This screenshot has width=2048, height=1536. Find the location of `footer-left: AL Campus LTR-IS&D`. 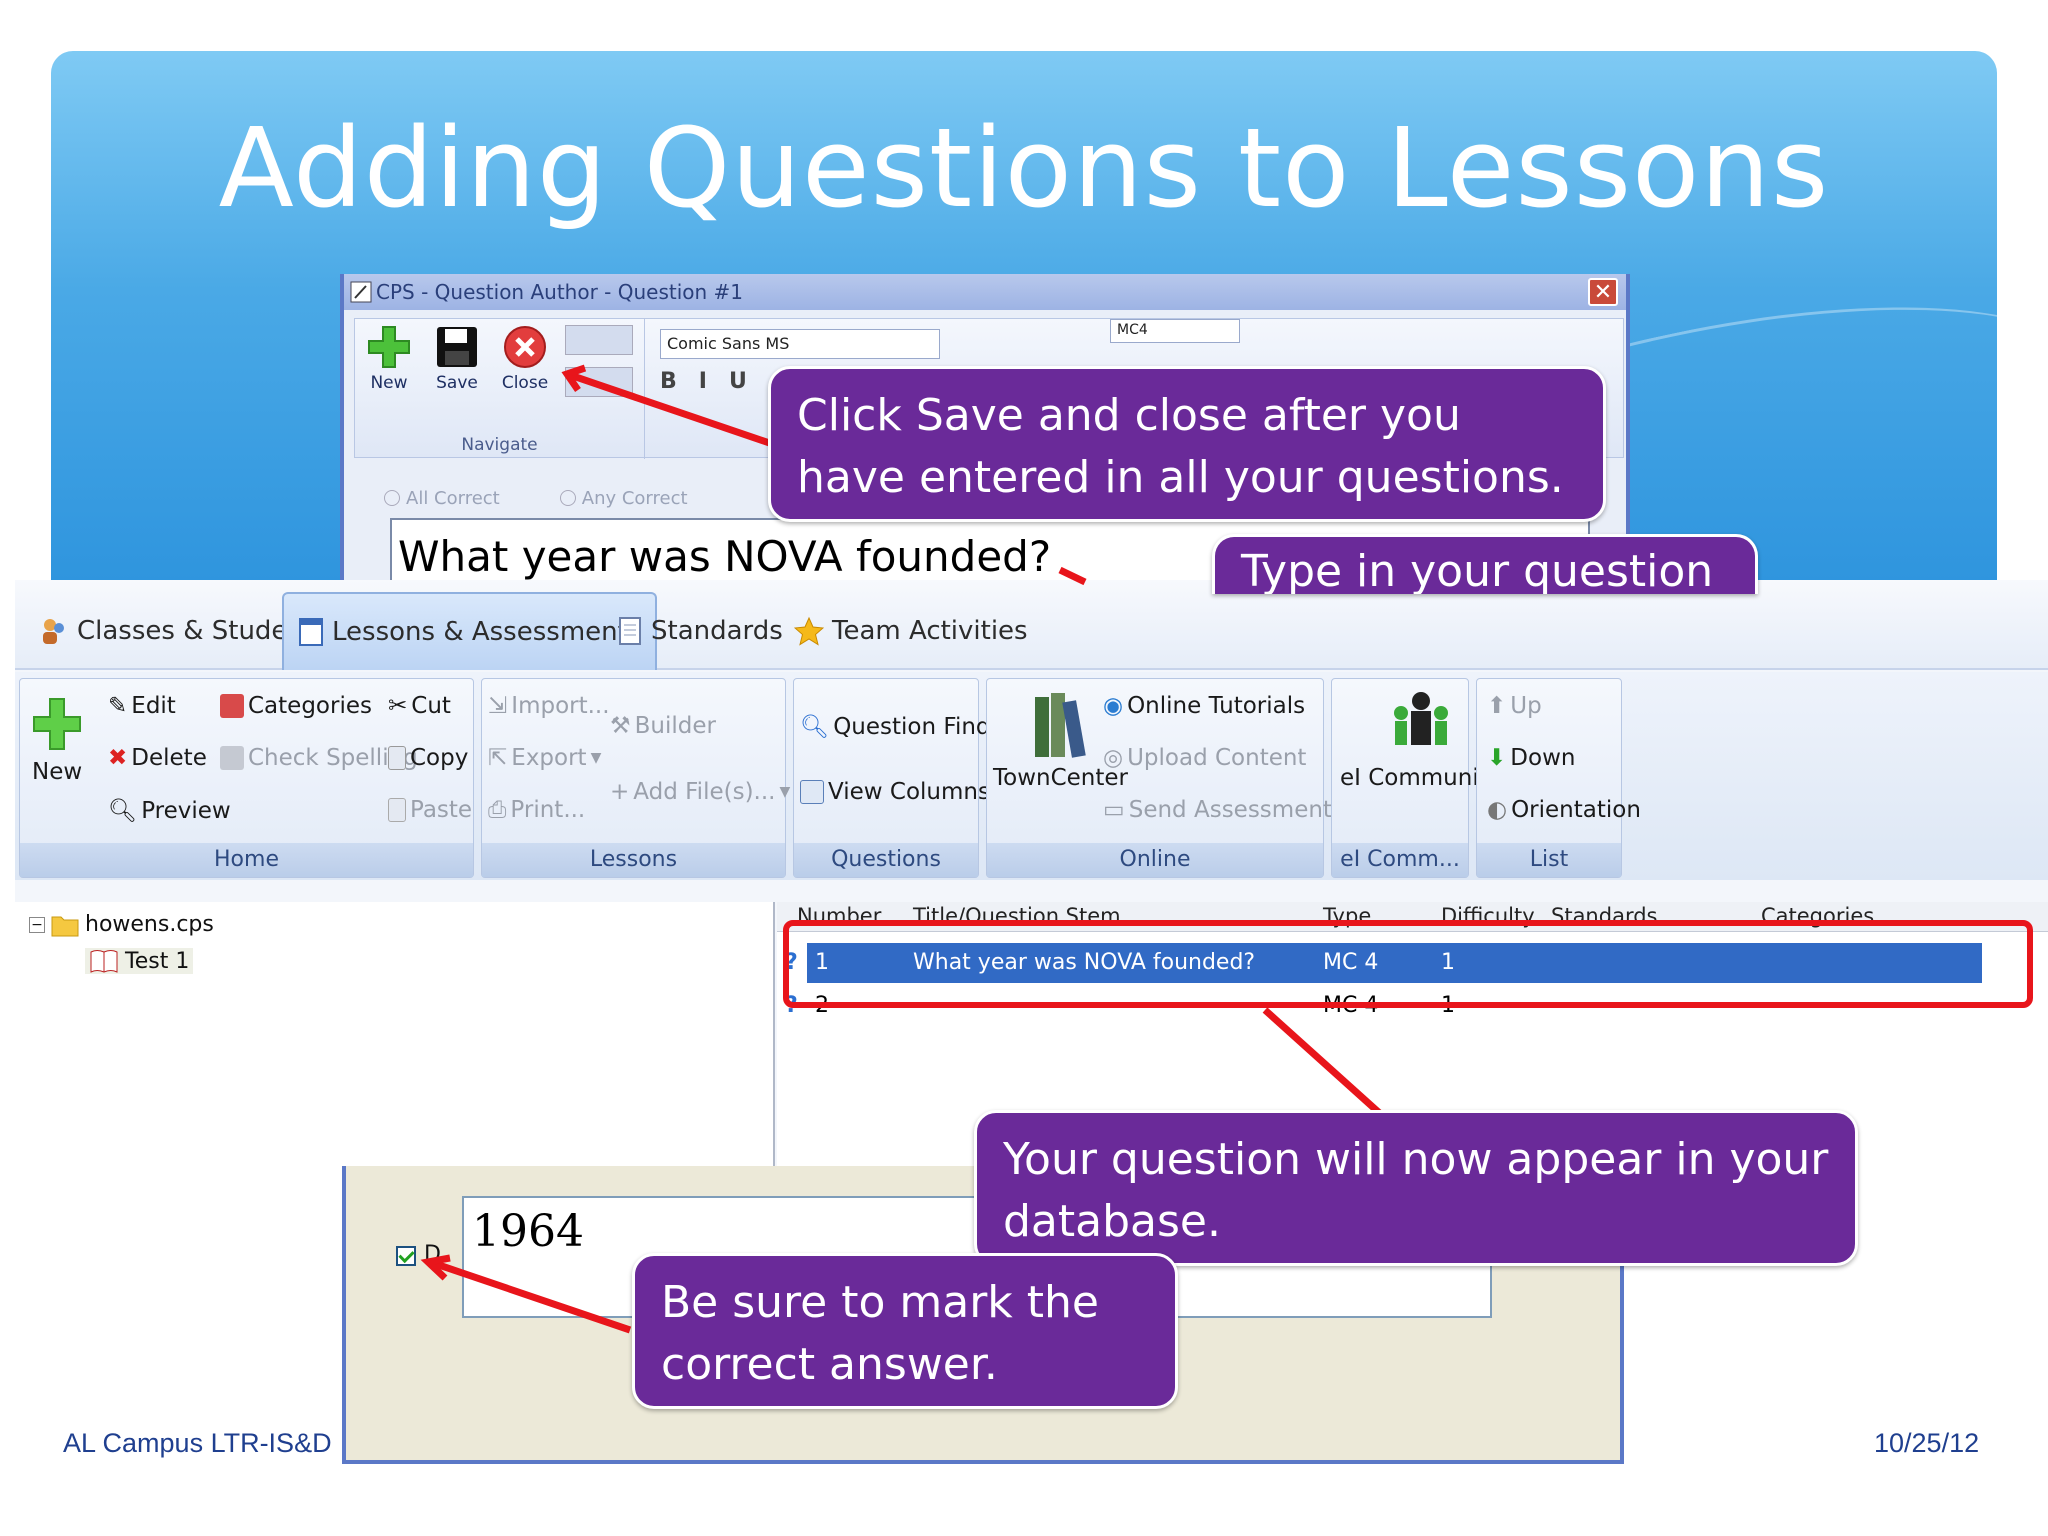

footer-left: AL Campus LTR-IS&D is located at coordinates (197, 1443).